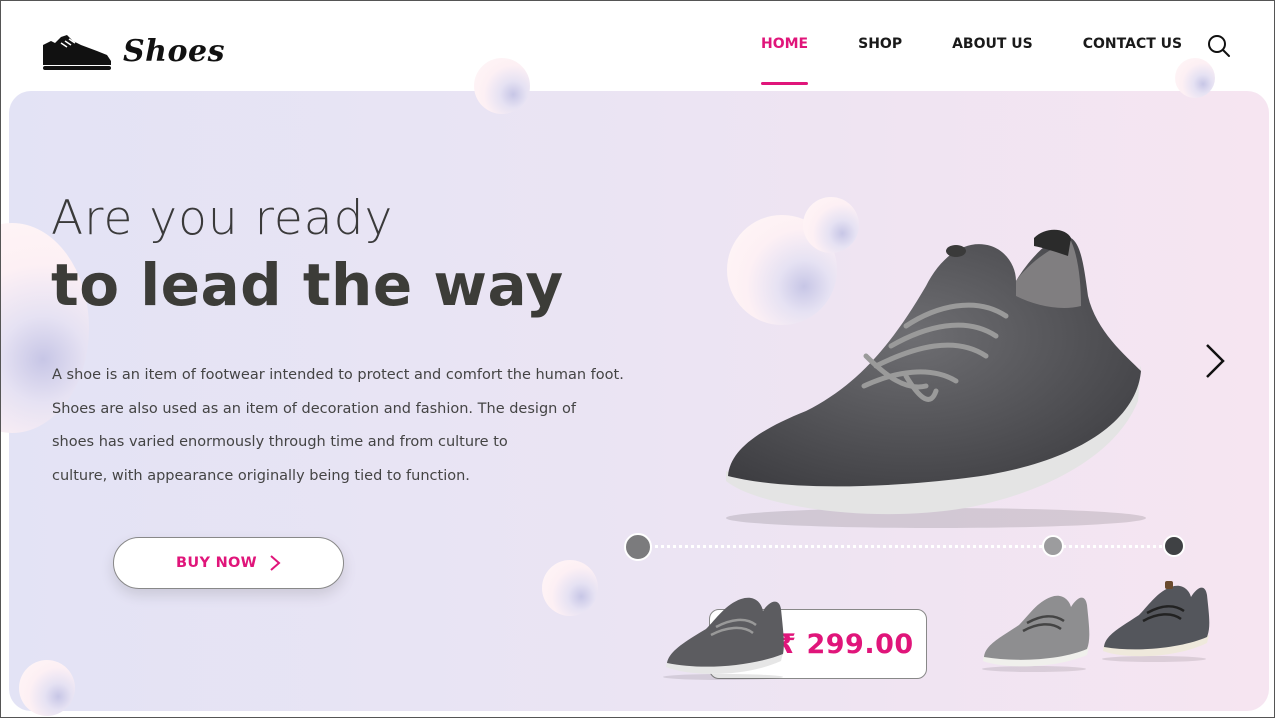  What do you see at coordinates (992, 60) in the screenshot?
I see `nav-about-us: ABOUT US` at bounding box center [992, 60].